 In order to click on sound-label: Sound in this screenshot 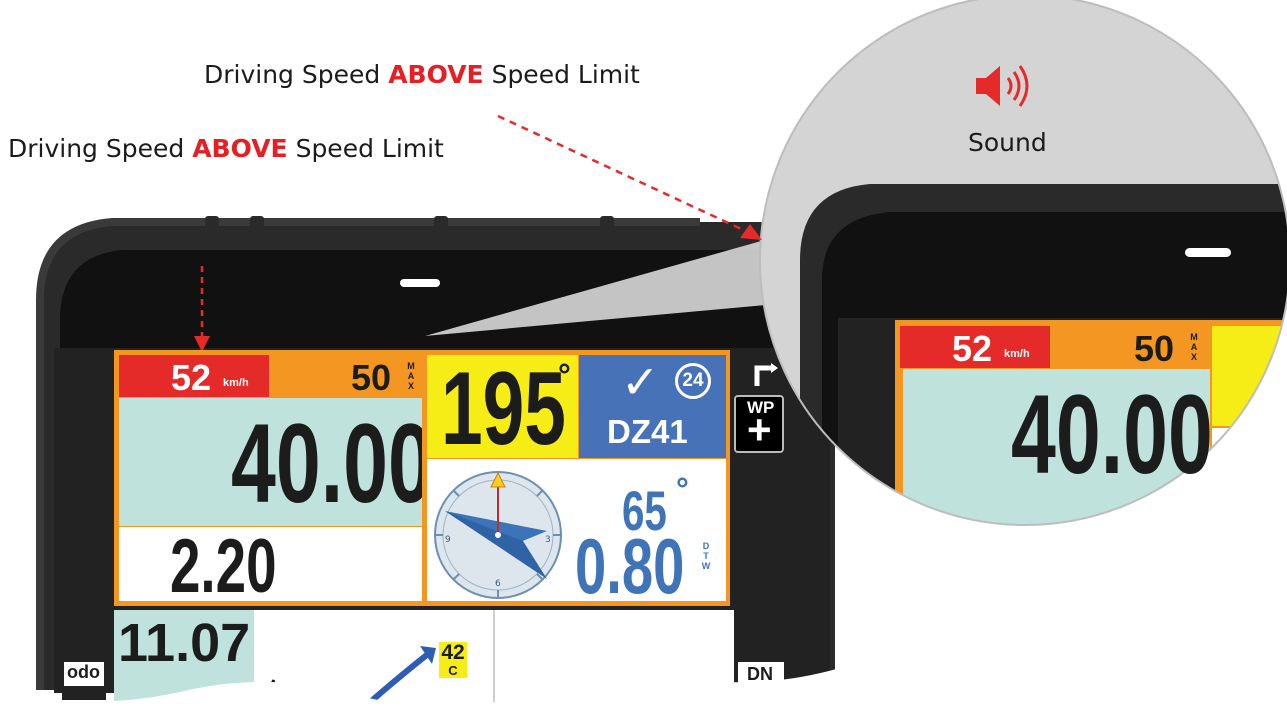, I will do `click(1007, 142)`.